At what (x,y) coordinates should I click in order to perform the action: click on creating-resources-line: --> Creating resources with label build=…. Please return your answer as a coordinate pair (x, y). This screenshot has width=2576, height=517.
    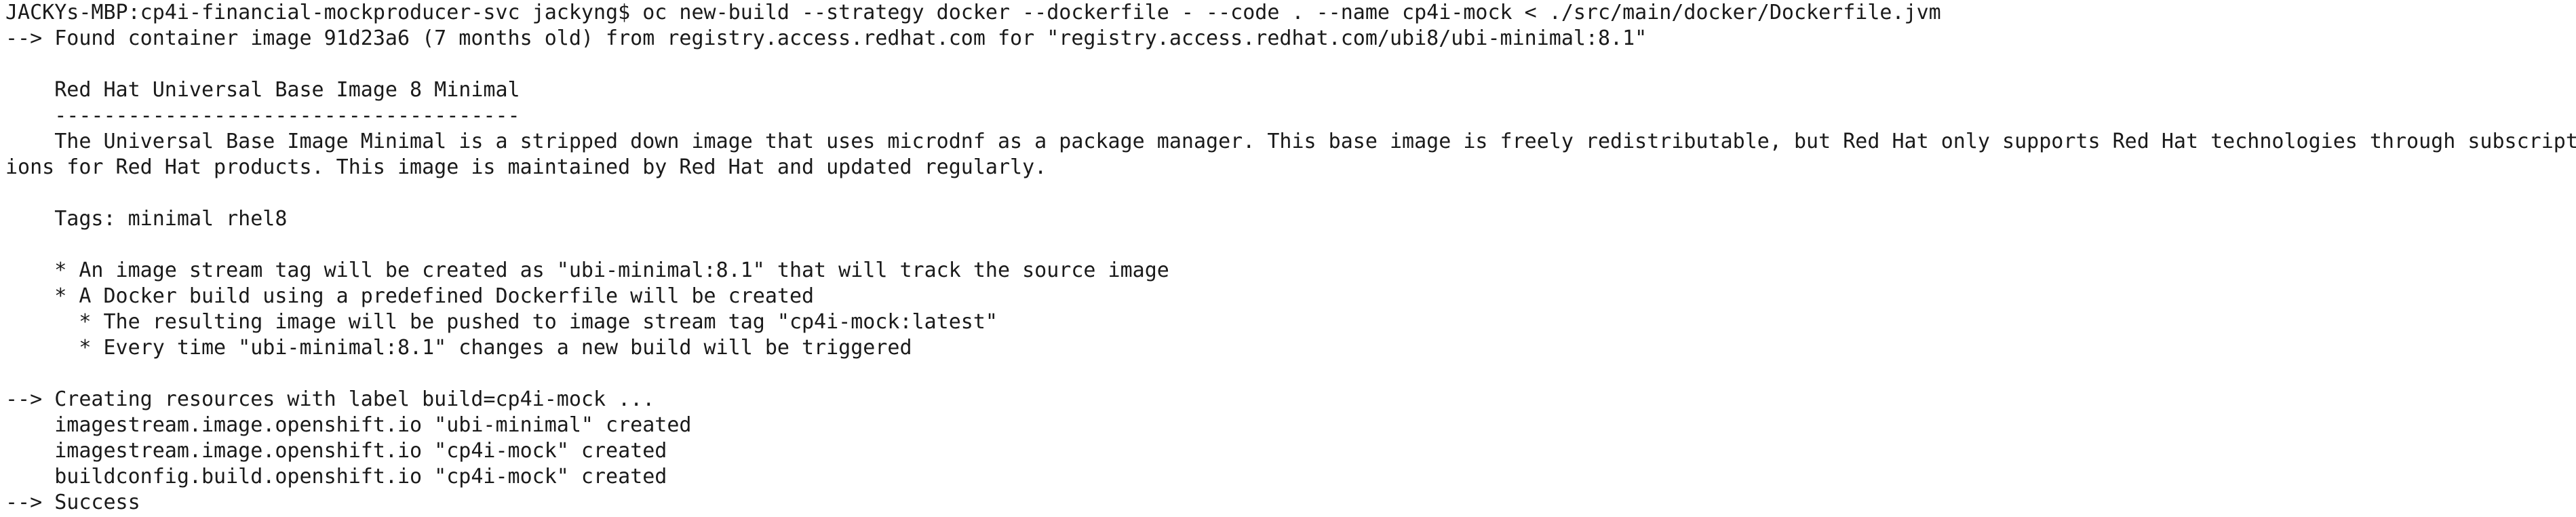
    Looking at the image, I should click on (330, 399).